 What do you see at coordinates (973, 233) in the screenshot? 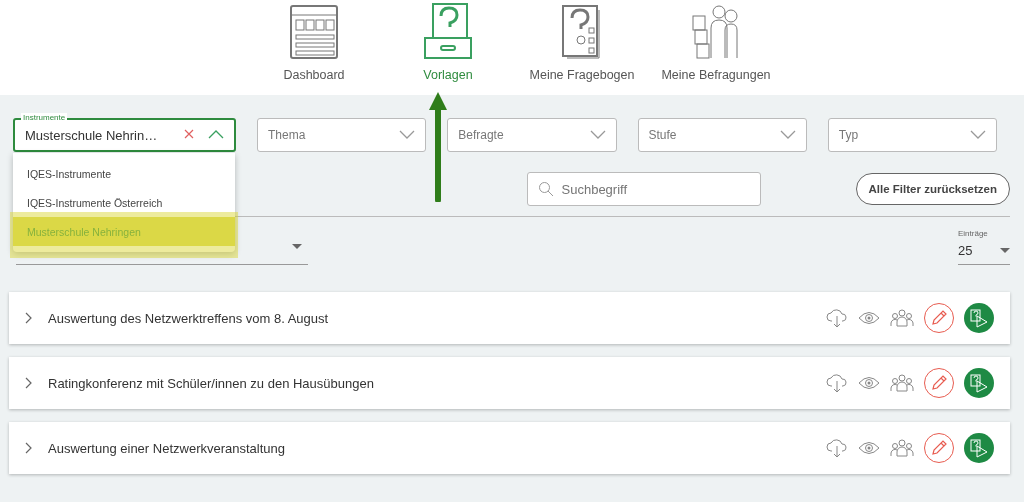
I see `entries-label: Einträge` at bounding box center [973, 233].